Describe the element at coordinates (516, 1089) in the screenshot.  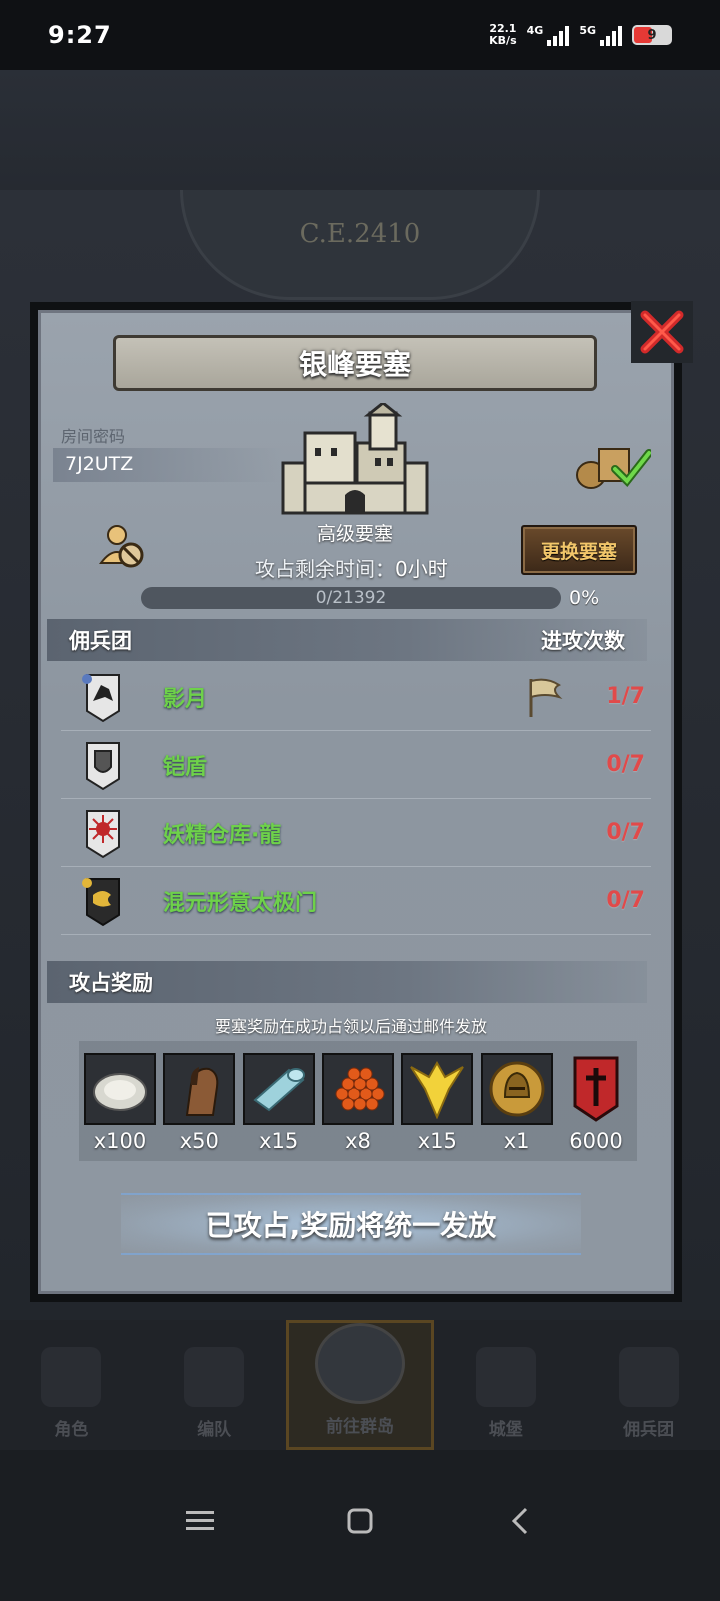
I see `helmet-medal-icon` at that location.